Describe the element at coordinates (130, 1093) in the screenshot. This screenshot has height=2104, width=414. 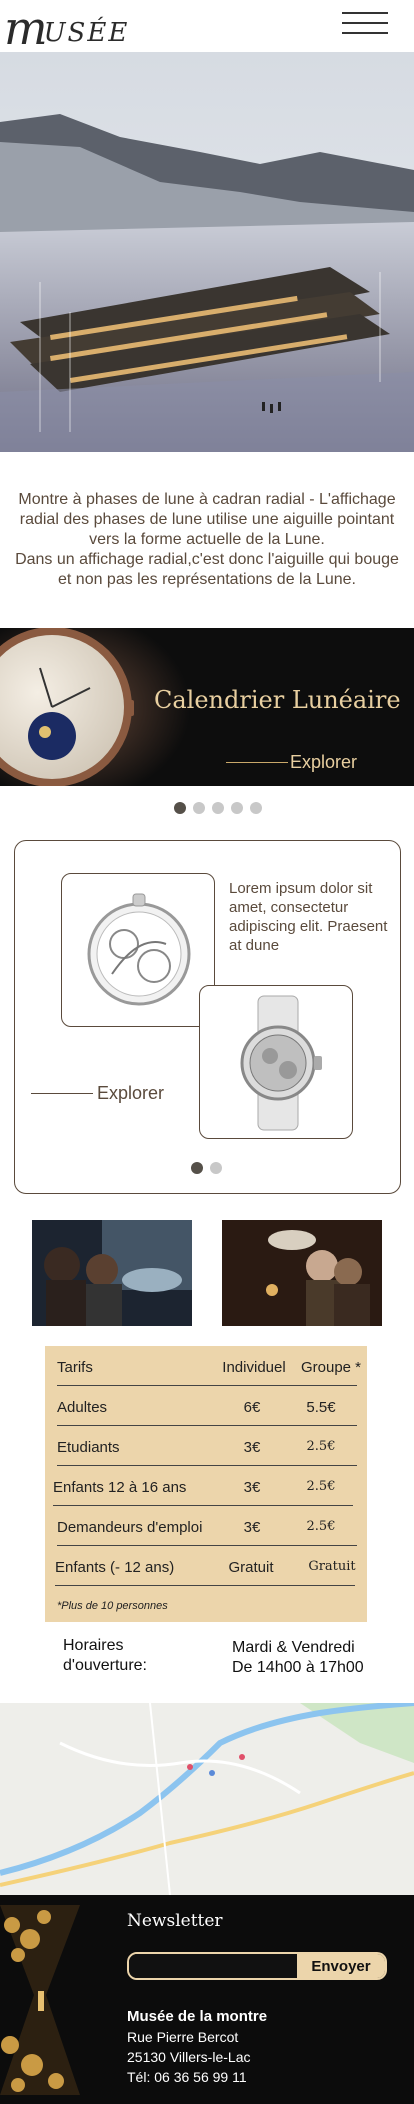
I see `card-explore-link: Explorer` at that location.